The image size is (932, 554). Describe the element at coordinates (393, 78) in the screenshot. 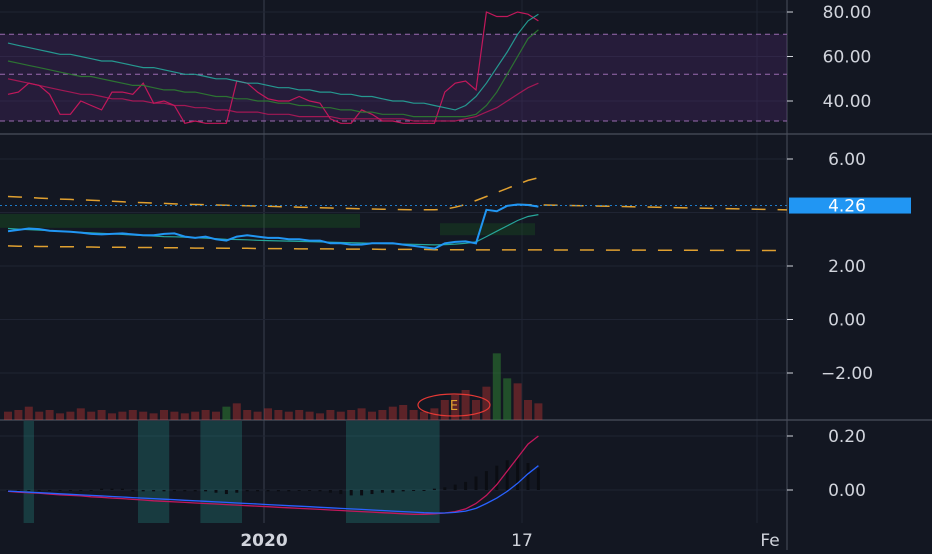

I see `rsi-band-fill` at that location.